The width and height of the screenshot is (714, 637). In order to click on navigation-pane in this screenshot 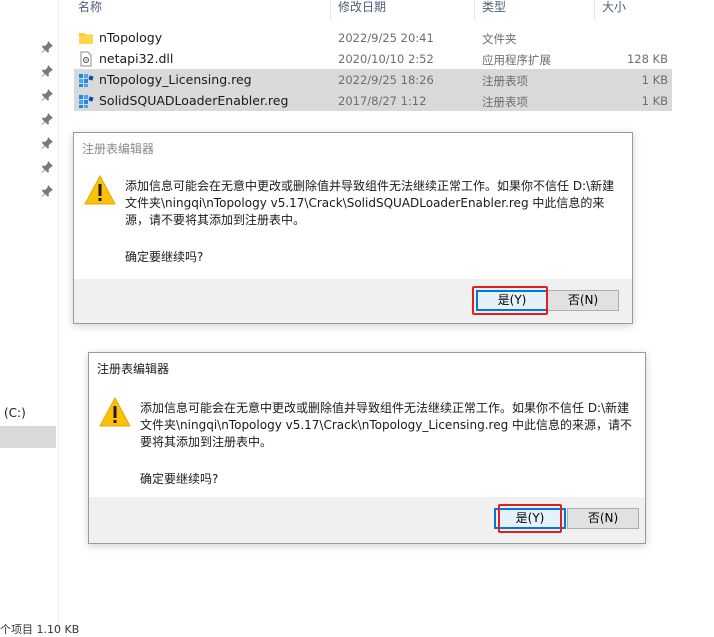, I will do `click(29, 314)`.